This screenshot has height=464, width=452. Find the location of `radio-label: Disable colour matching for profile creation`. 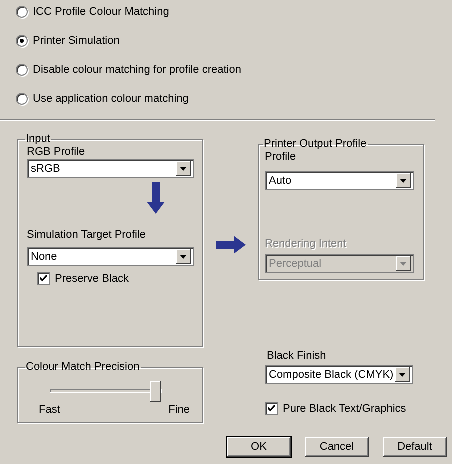

radio-label: Disable colour matching for profile creation is located at coordinates (137, 70).